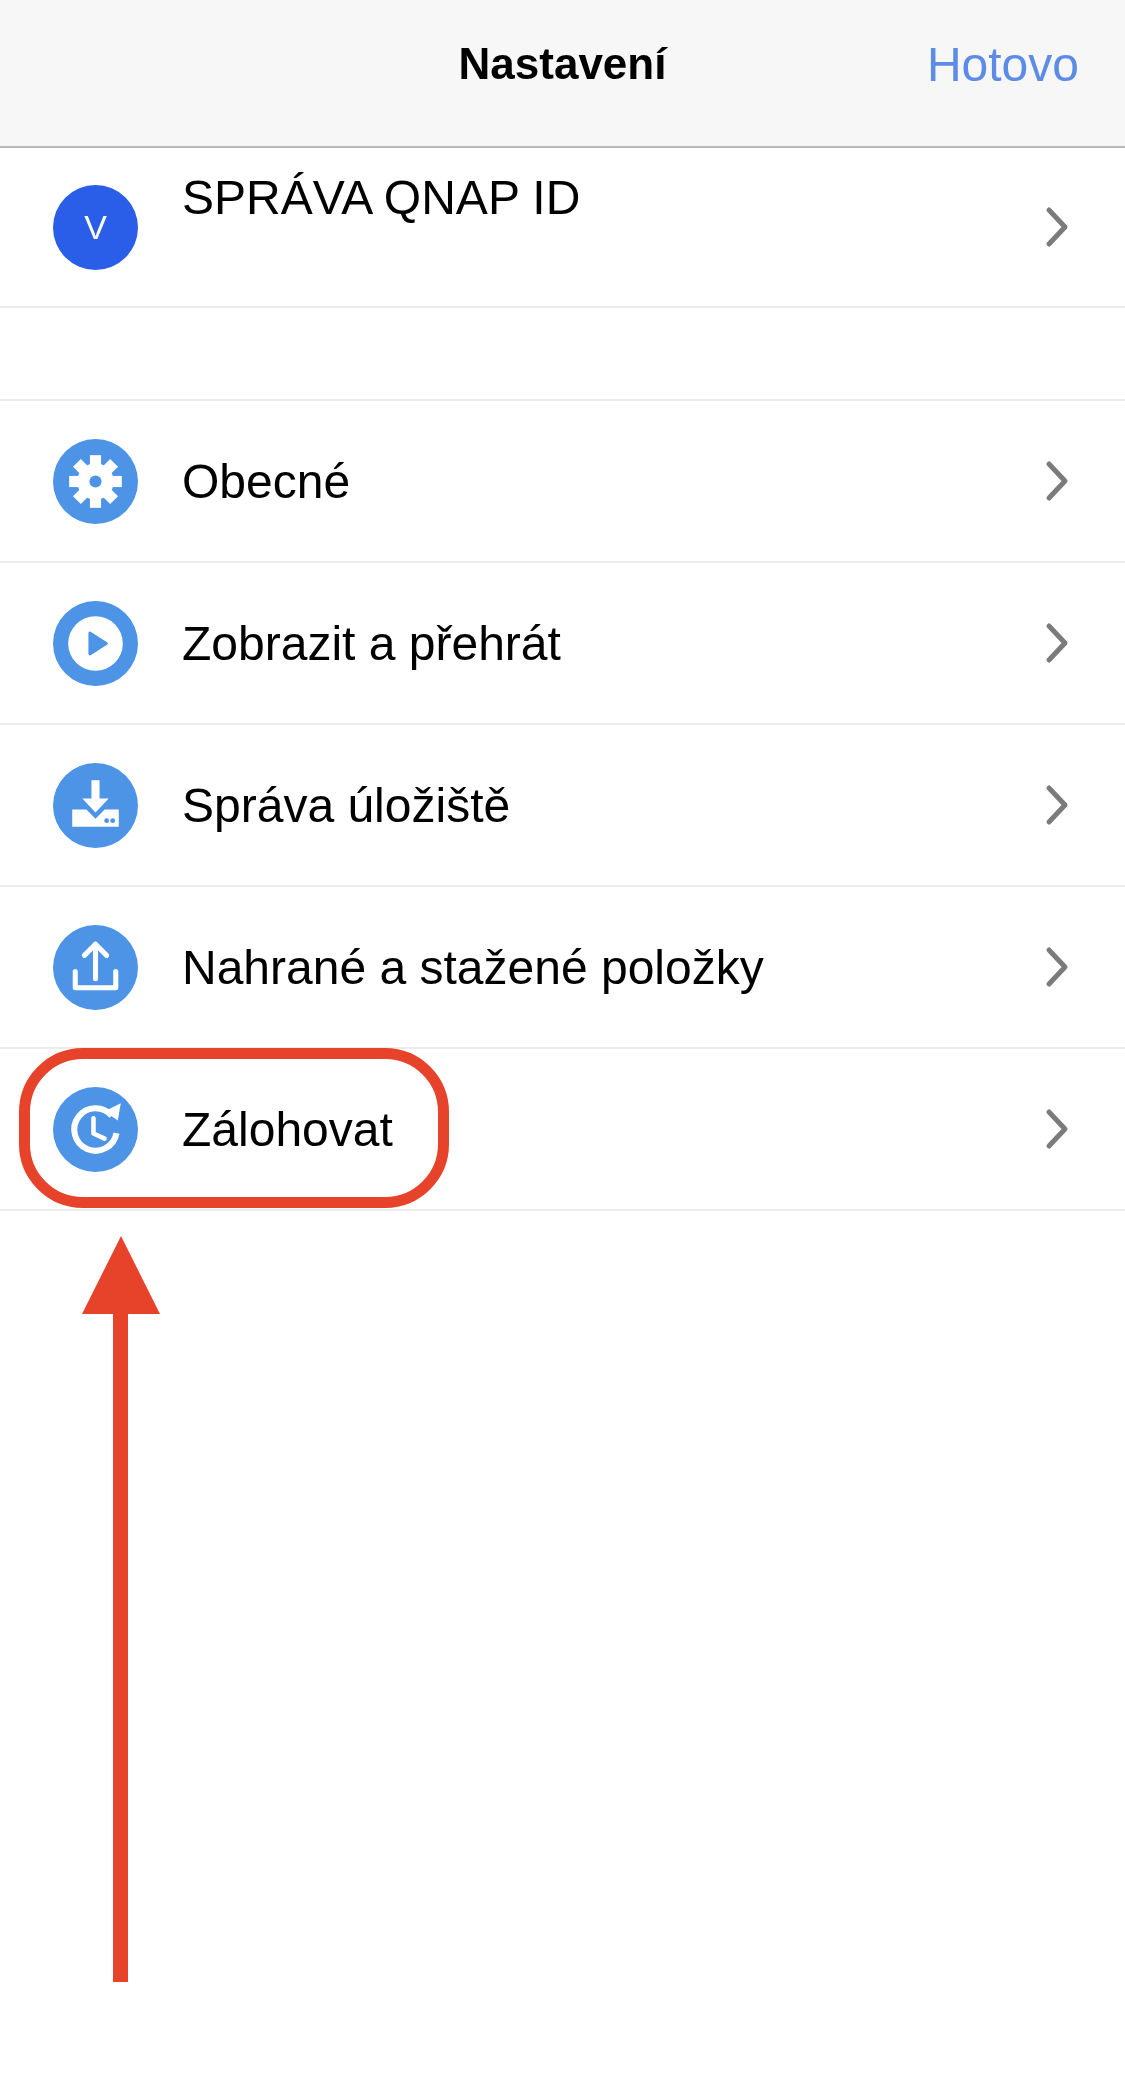 The width and height of the screenshot is (1125, 2083). I want to click on avatar: V, so click(95, 227).